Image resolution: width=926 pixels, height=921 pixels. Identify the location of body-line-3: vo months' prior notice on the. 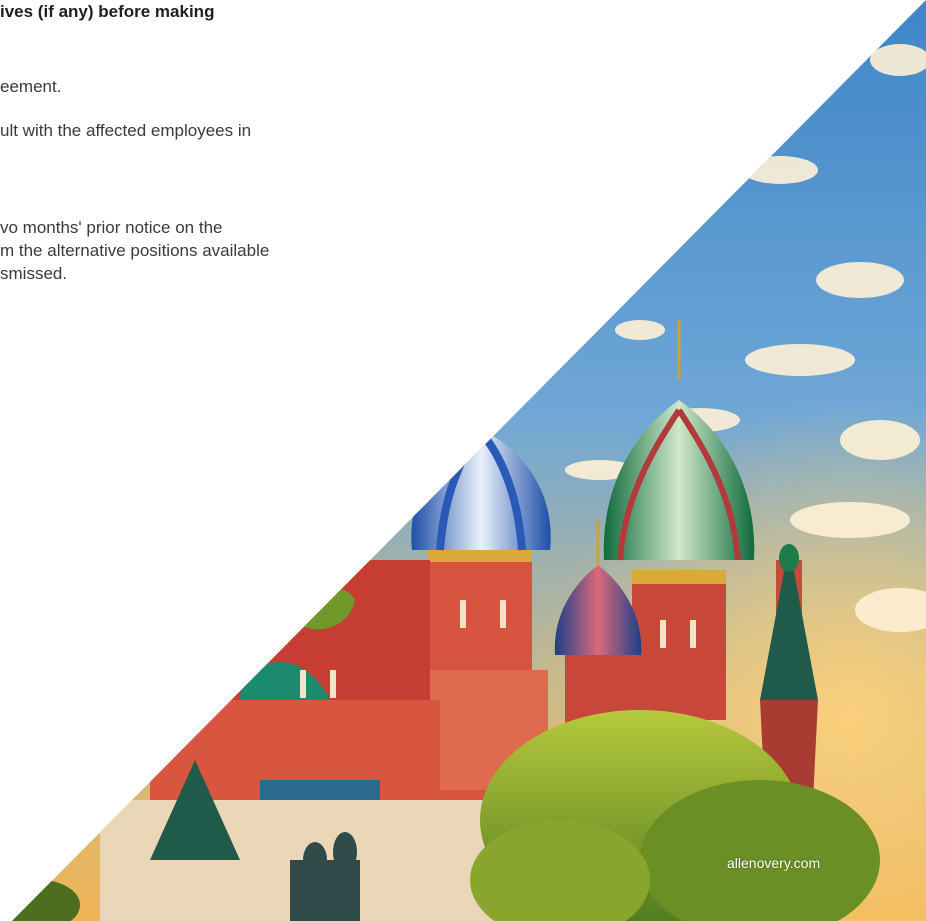
(111, 227).